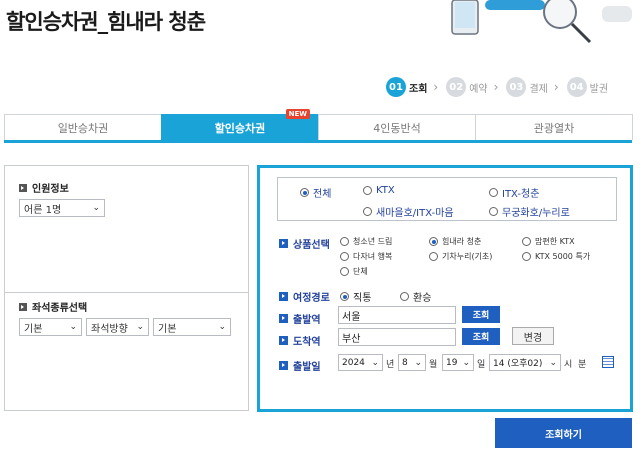  I want to click on tab-general-ticket: 일반승차권, so click(83, 127).